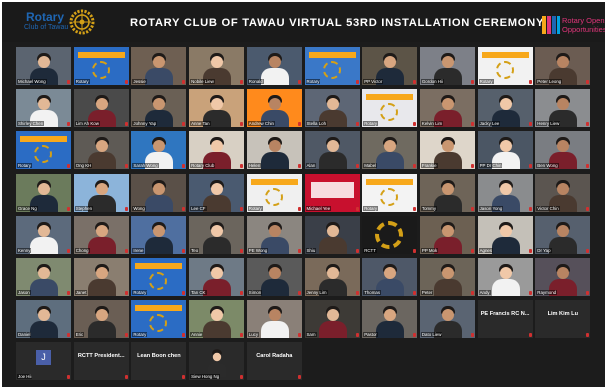 The image size is (607, 389). I want to click on participant-tile: Anne Tan, so click(217, 108).